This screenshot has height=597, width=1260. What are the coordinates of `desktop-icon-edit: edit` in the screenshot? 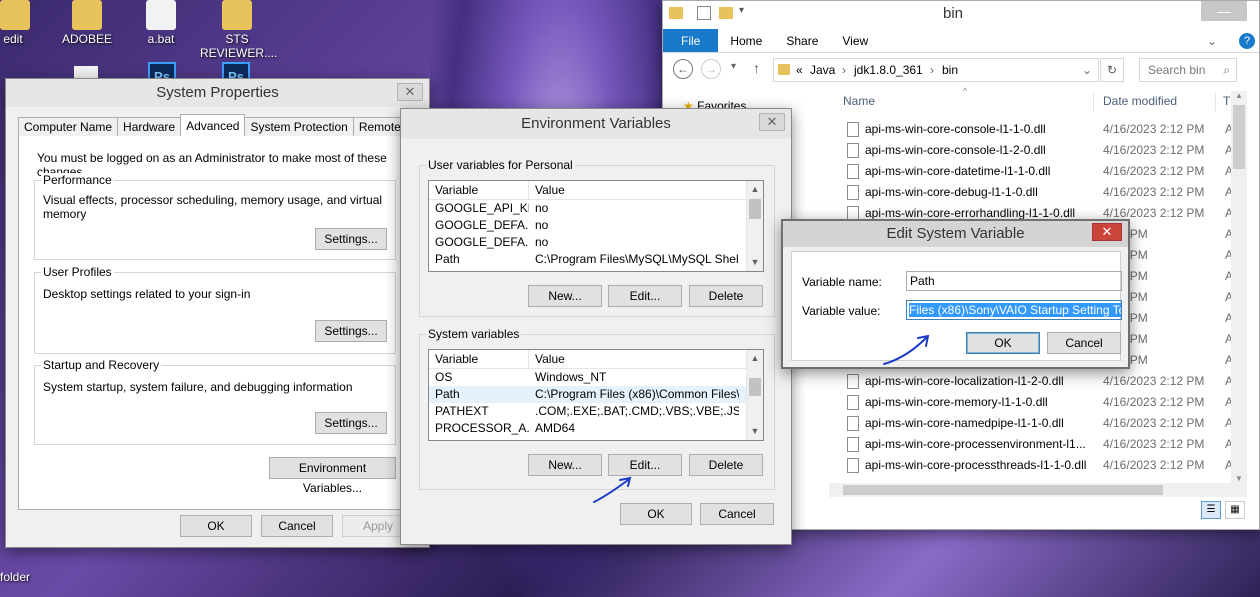 It's located at (24, 23).